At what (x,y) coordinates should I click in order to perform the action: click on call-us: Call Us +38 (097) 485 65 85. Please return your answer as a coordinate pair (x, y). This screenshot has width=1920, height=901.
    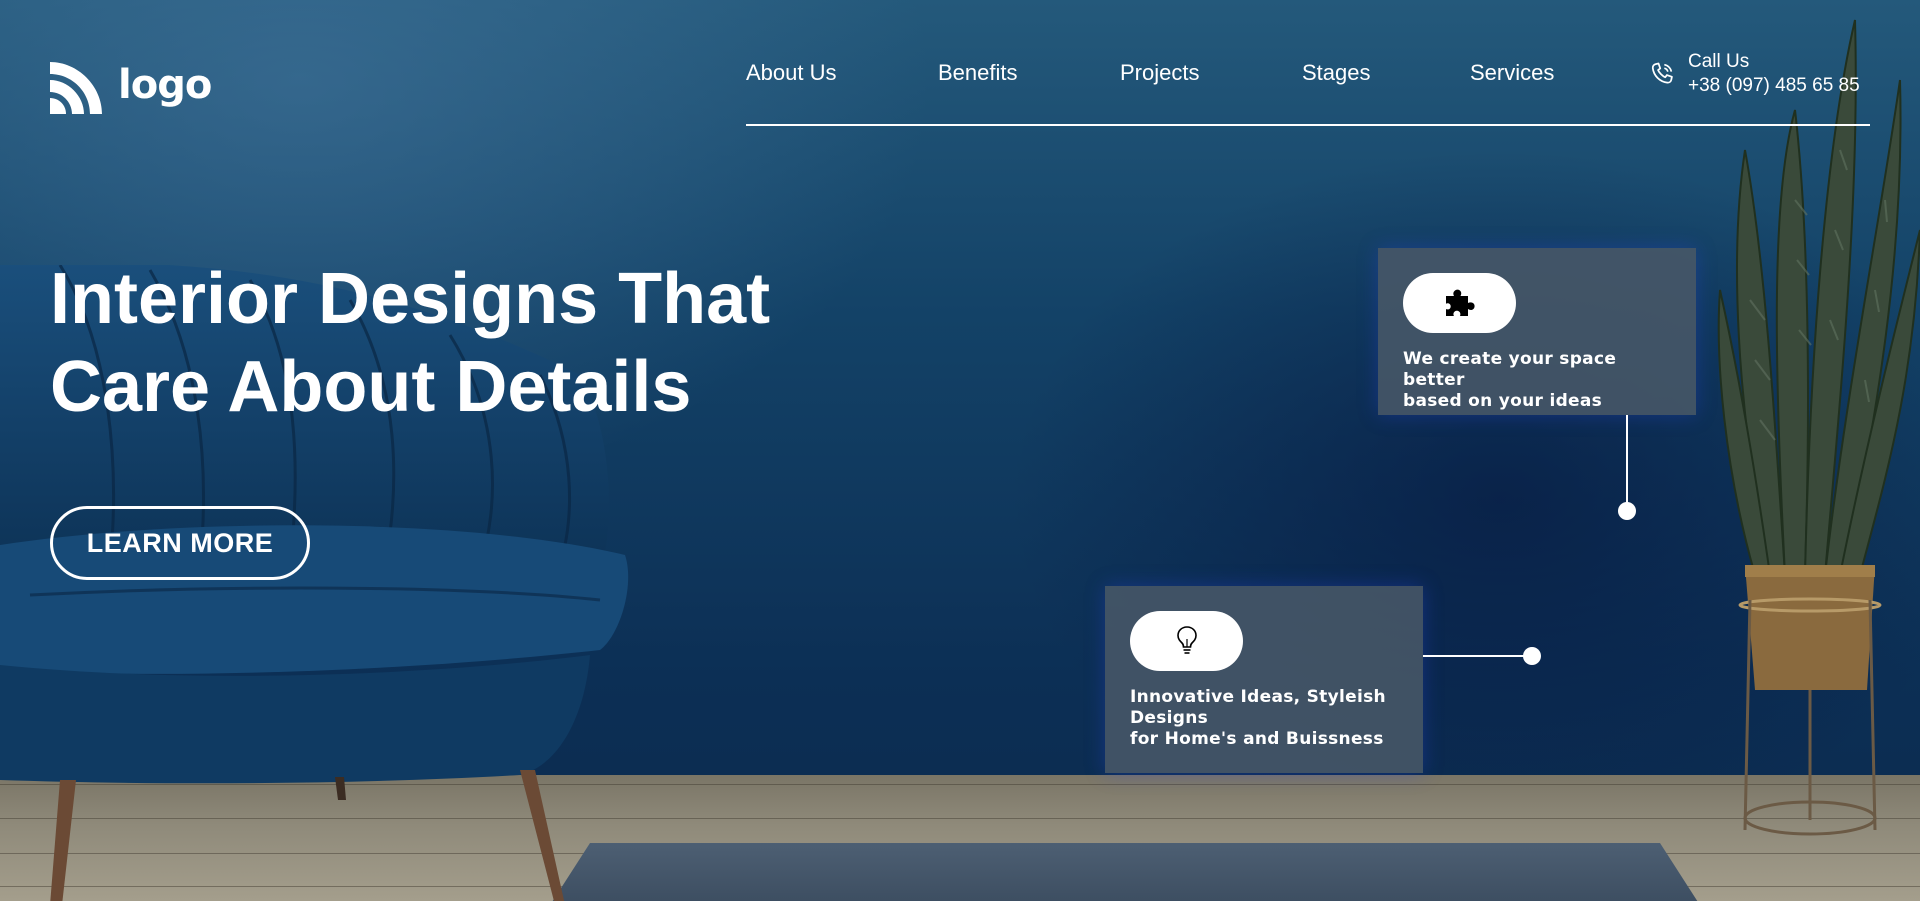
    Looking at the image, I should click on (1754, 74).